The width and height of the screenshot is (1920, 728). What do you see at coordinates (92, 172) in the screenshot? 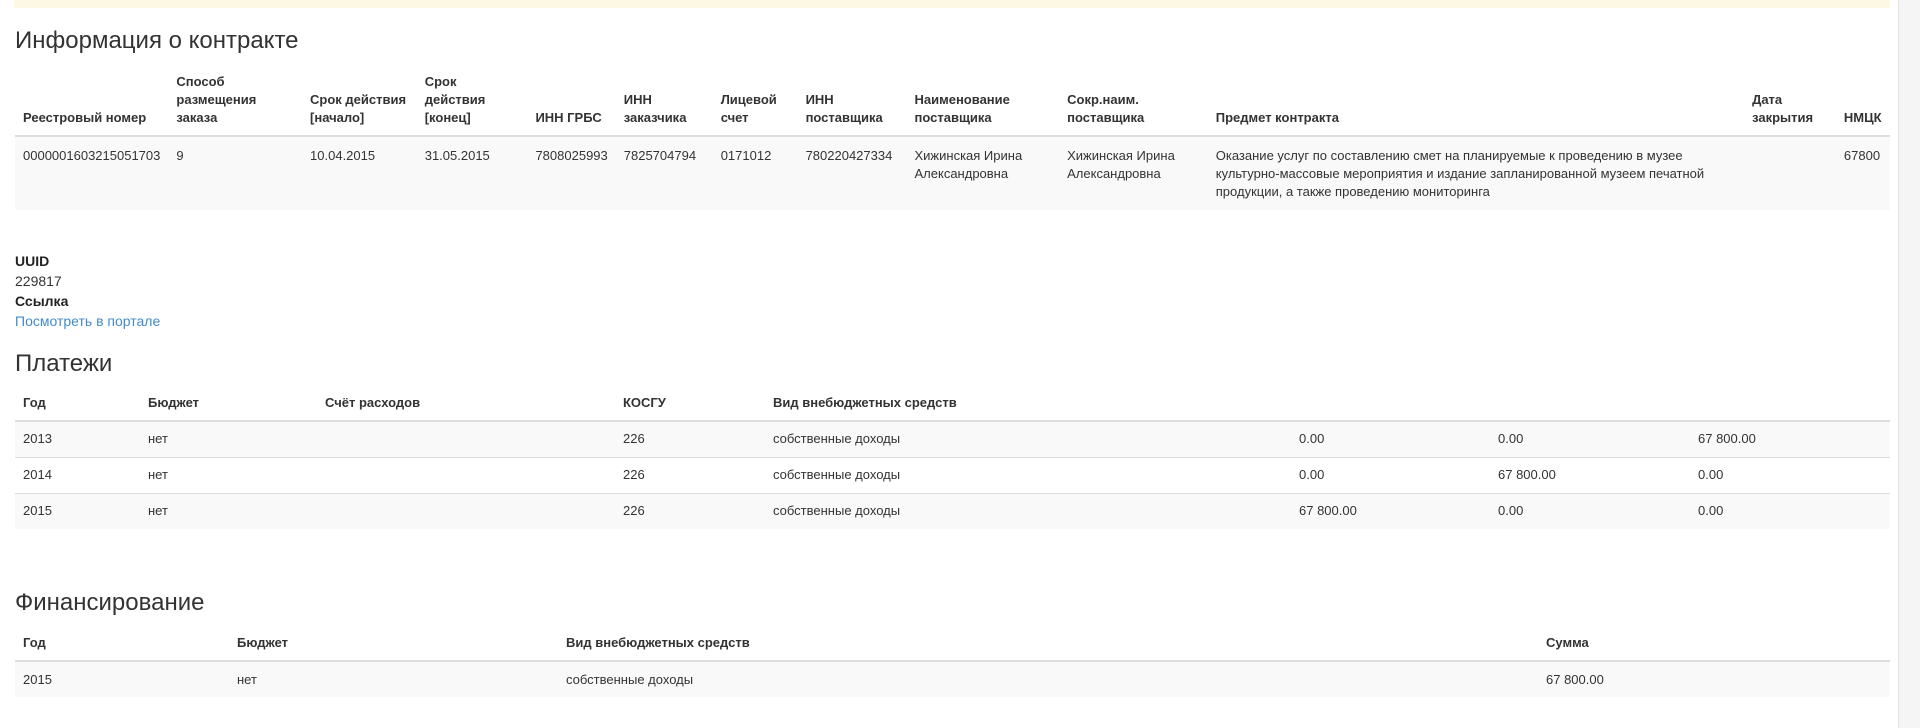
I see `cell-registry-number: 0000001603215051703` at bounding box center [92, 172].